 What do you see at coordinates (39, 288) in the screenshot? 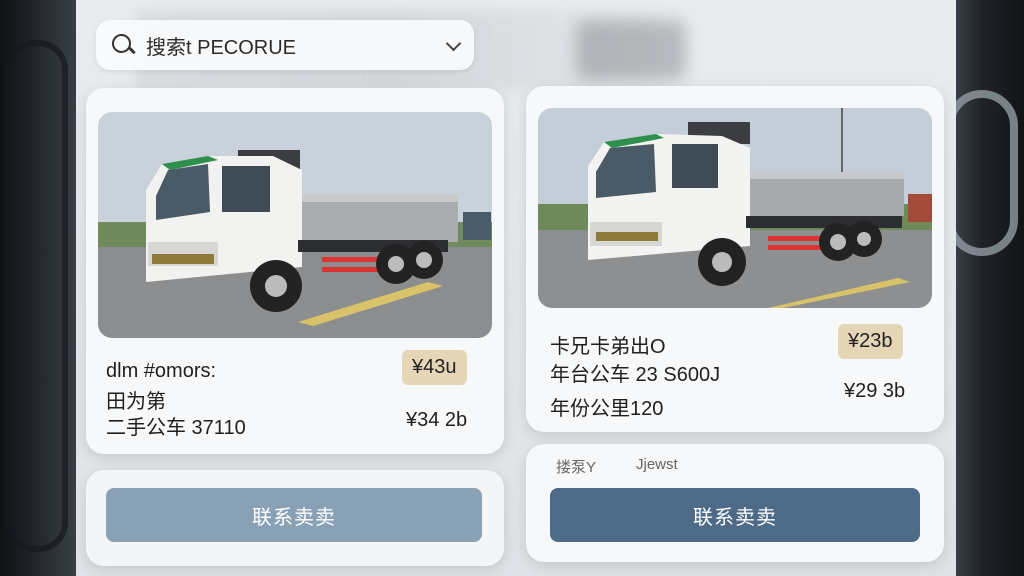
I see `car-dashboard-left` at bounding box center [39, 288].